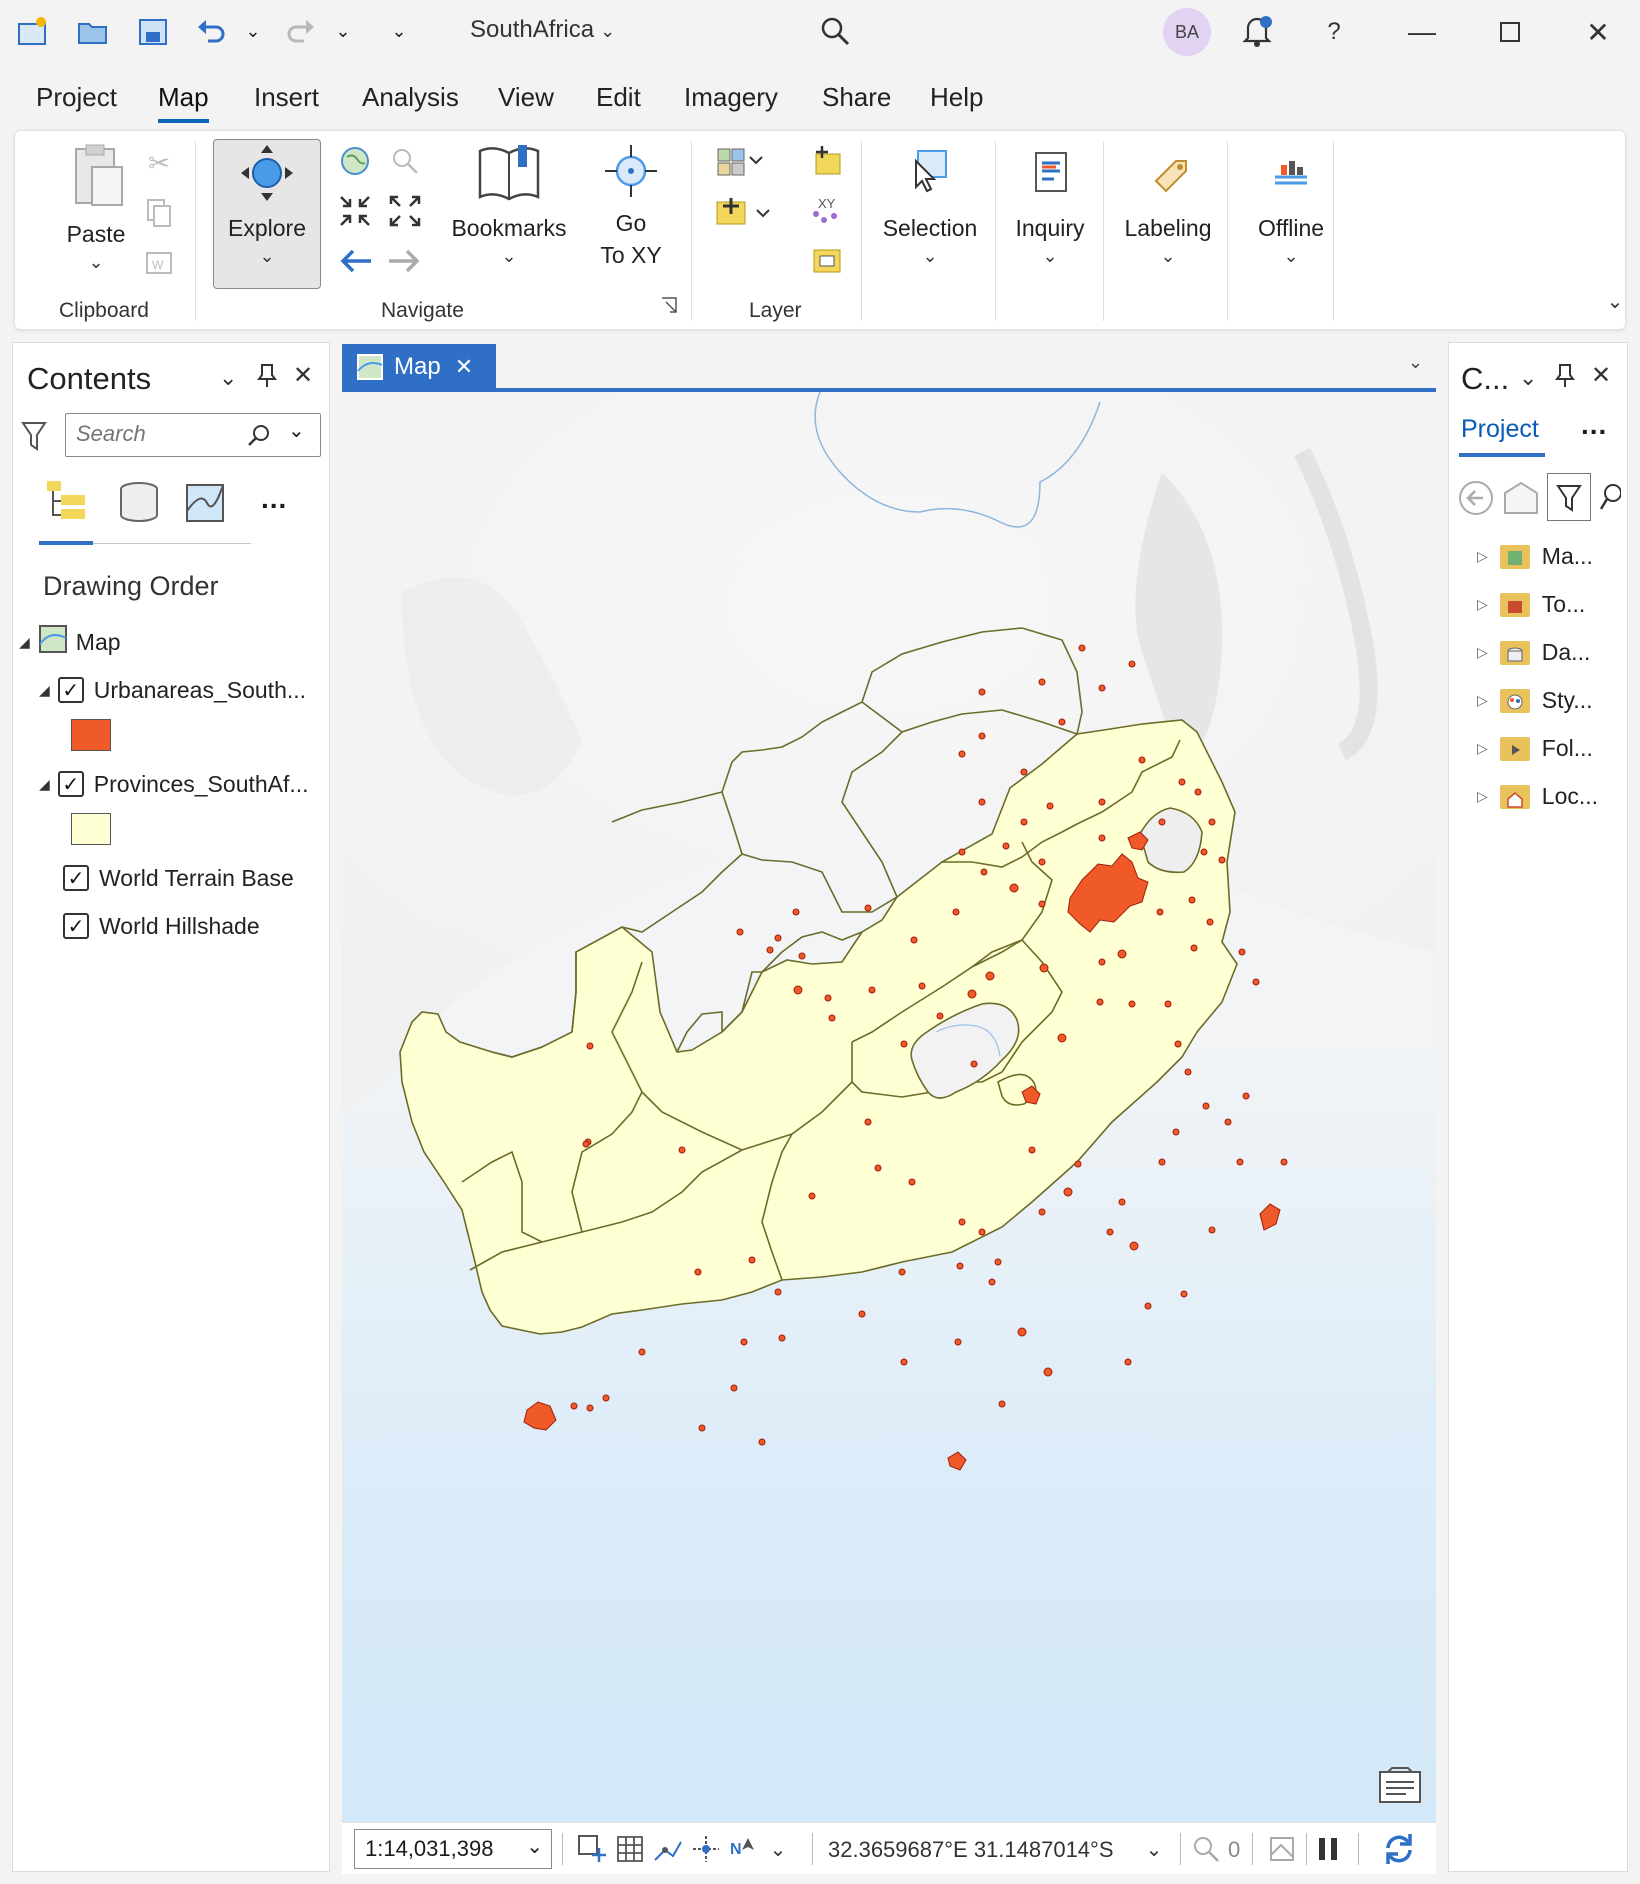 Image resolution: width=1640 pixels, height=1884 pixels. Describe the element at coordinates (1282, 1849) in the screenshot. I see `map-layout-icon` at that location.